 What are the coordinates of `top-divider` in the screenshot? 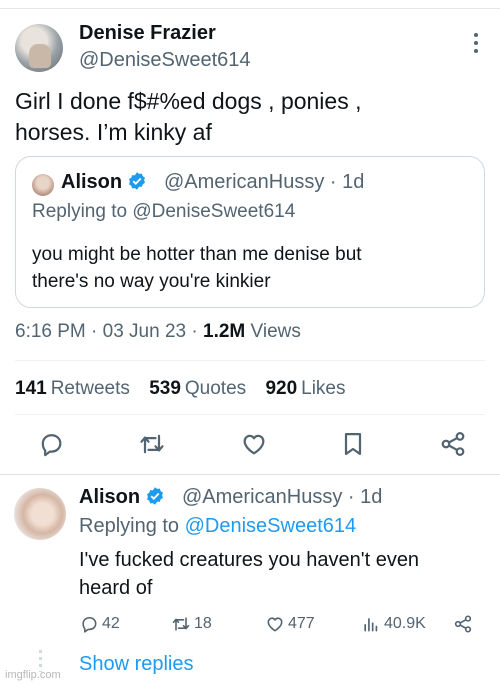 It's located at (250, 8).